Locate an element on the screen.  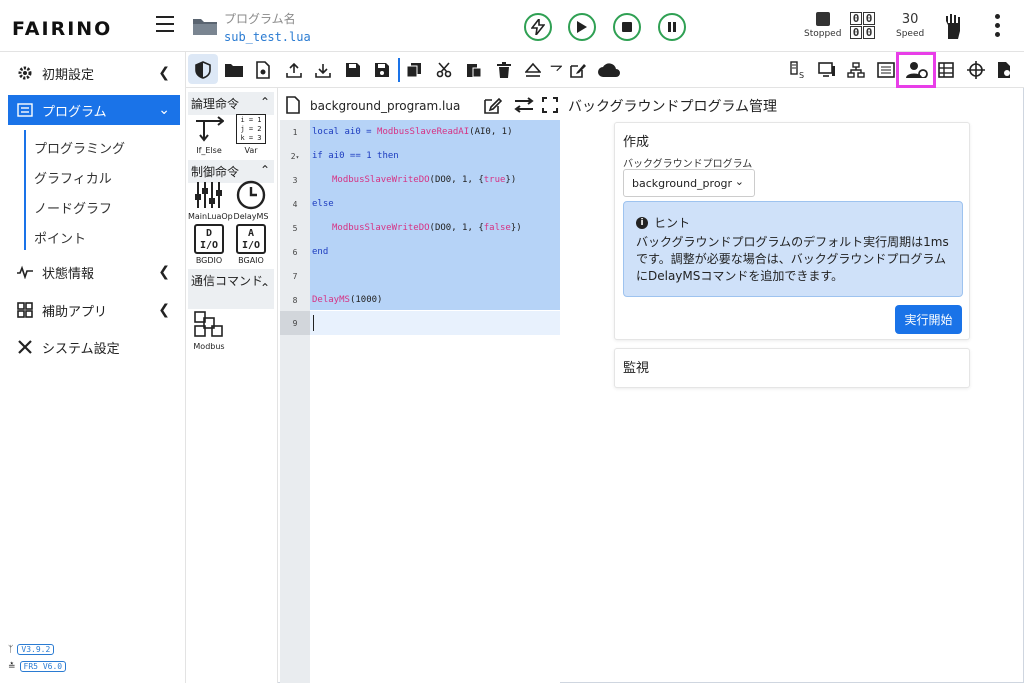
lightning-button is located at coordinates (538, 27).